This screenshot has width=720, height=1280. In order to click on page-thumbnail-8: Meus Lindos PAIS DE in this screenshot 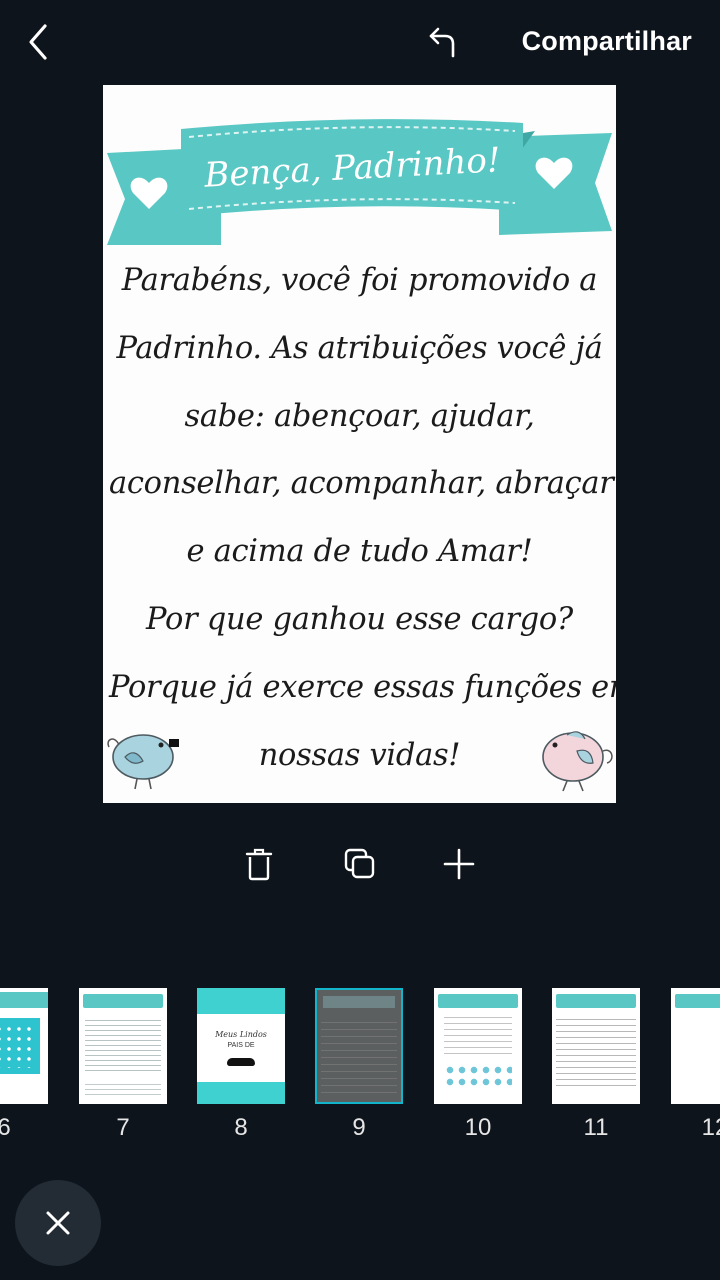, I will do `click(241, 1046)`.